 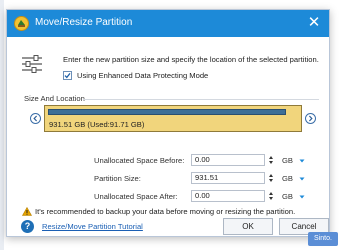 What do you see at coordinates (167, 112) in the screenshot?
I see `partition-resize-bar` at bounding box center [167, 112].